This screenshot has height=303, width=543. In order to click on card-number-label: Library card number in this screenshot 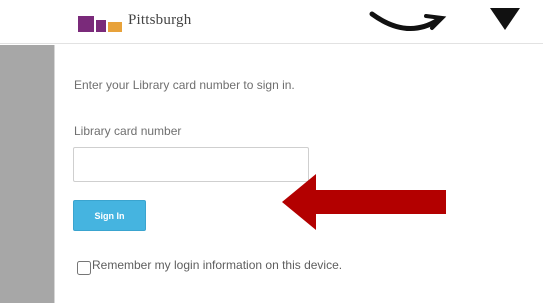, I will do `click(128, 131)`.